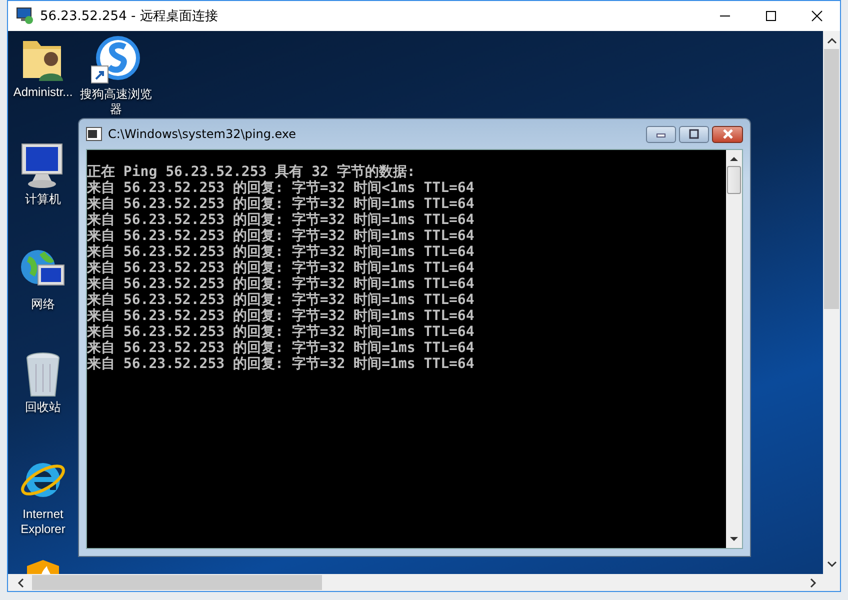  What do you see at coordinates (202, 134) in the screenshot?
I see `window-title: C:\Windows\system32\ping.exe` at bounding box center [202, 134].